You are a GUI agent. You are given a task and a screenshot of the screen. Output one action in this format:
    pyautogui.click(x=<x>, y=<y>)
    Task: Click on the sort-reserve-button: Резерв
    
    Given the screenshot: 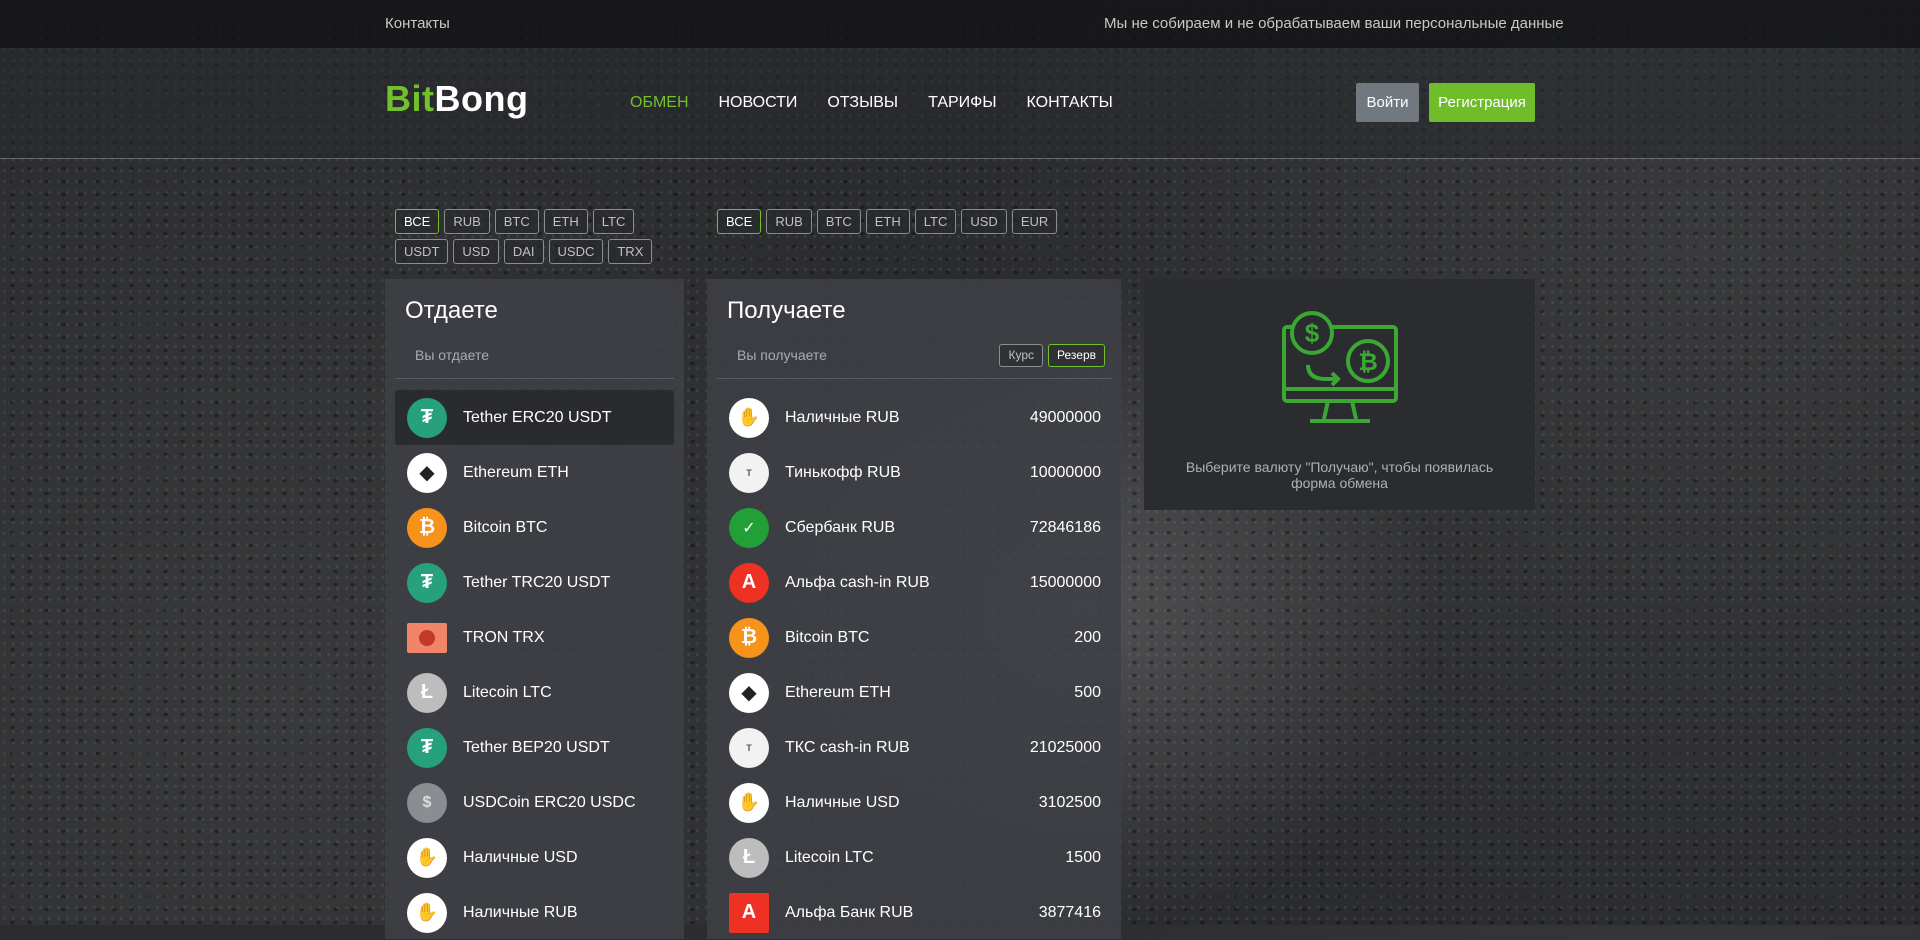 What is the action you would take?
    pyautogui.click(x=1076, y=355)
    